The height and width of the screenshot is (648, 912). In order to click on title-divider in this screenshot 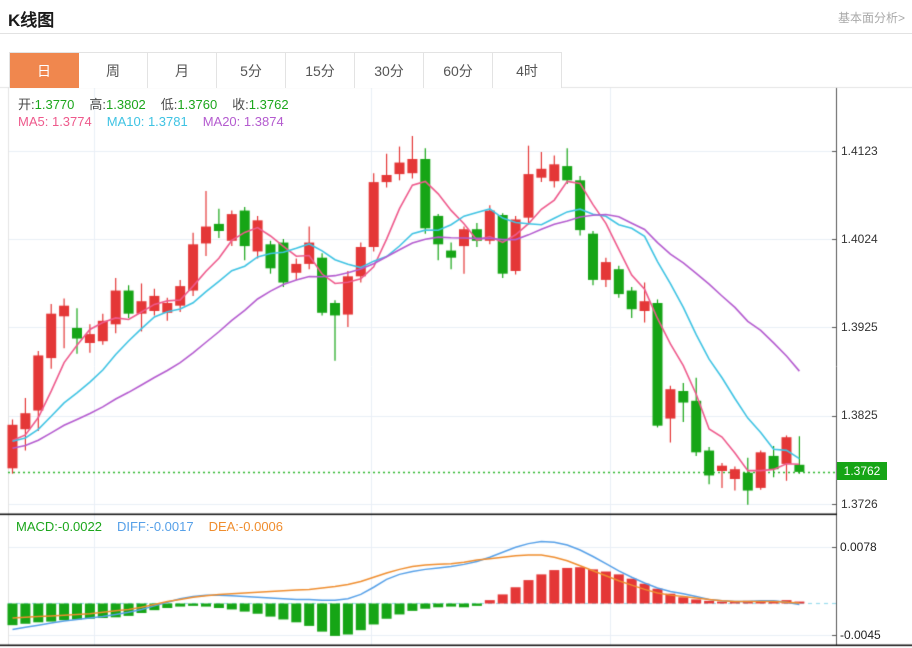, I will do `click(456, 33)`.